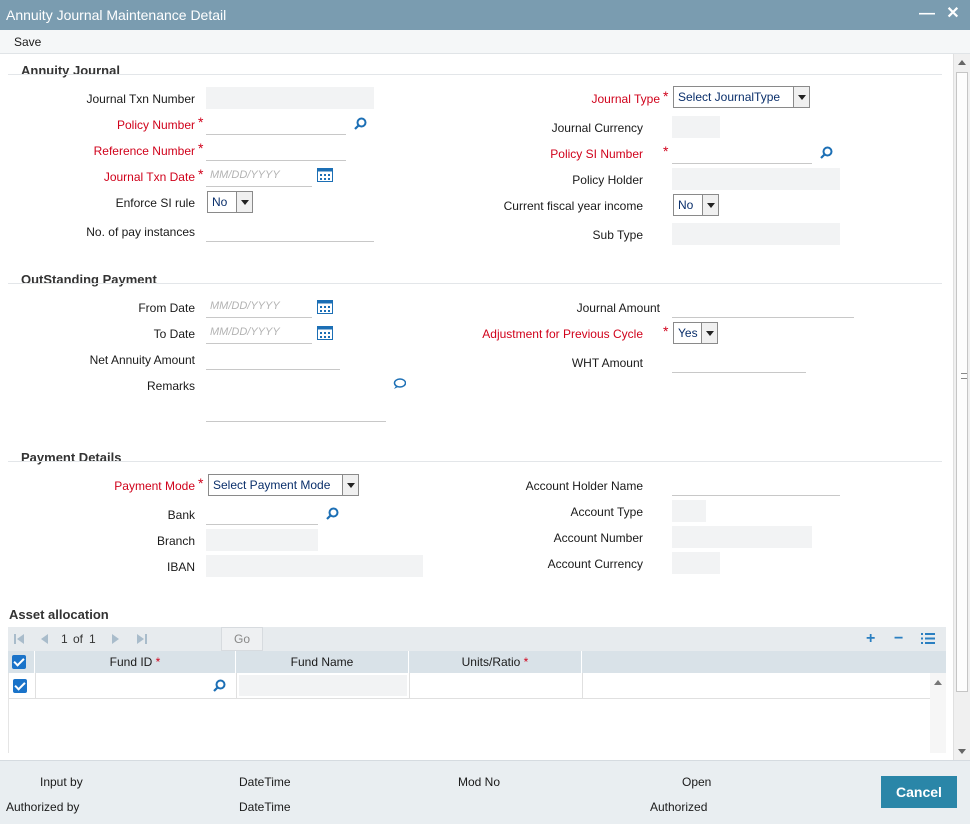  Describe the element at coordinates (142, 639) in the screenshot. I see `last-page-icon` at that location.